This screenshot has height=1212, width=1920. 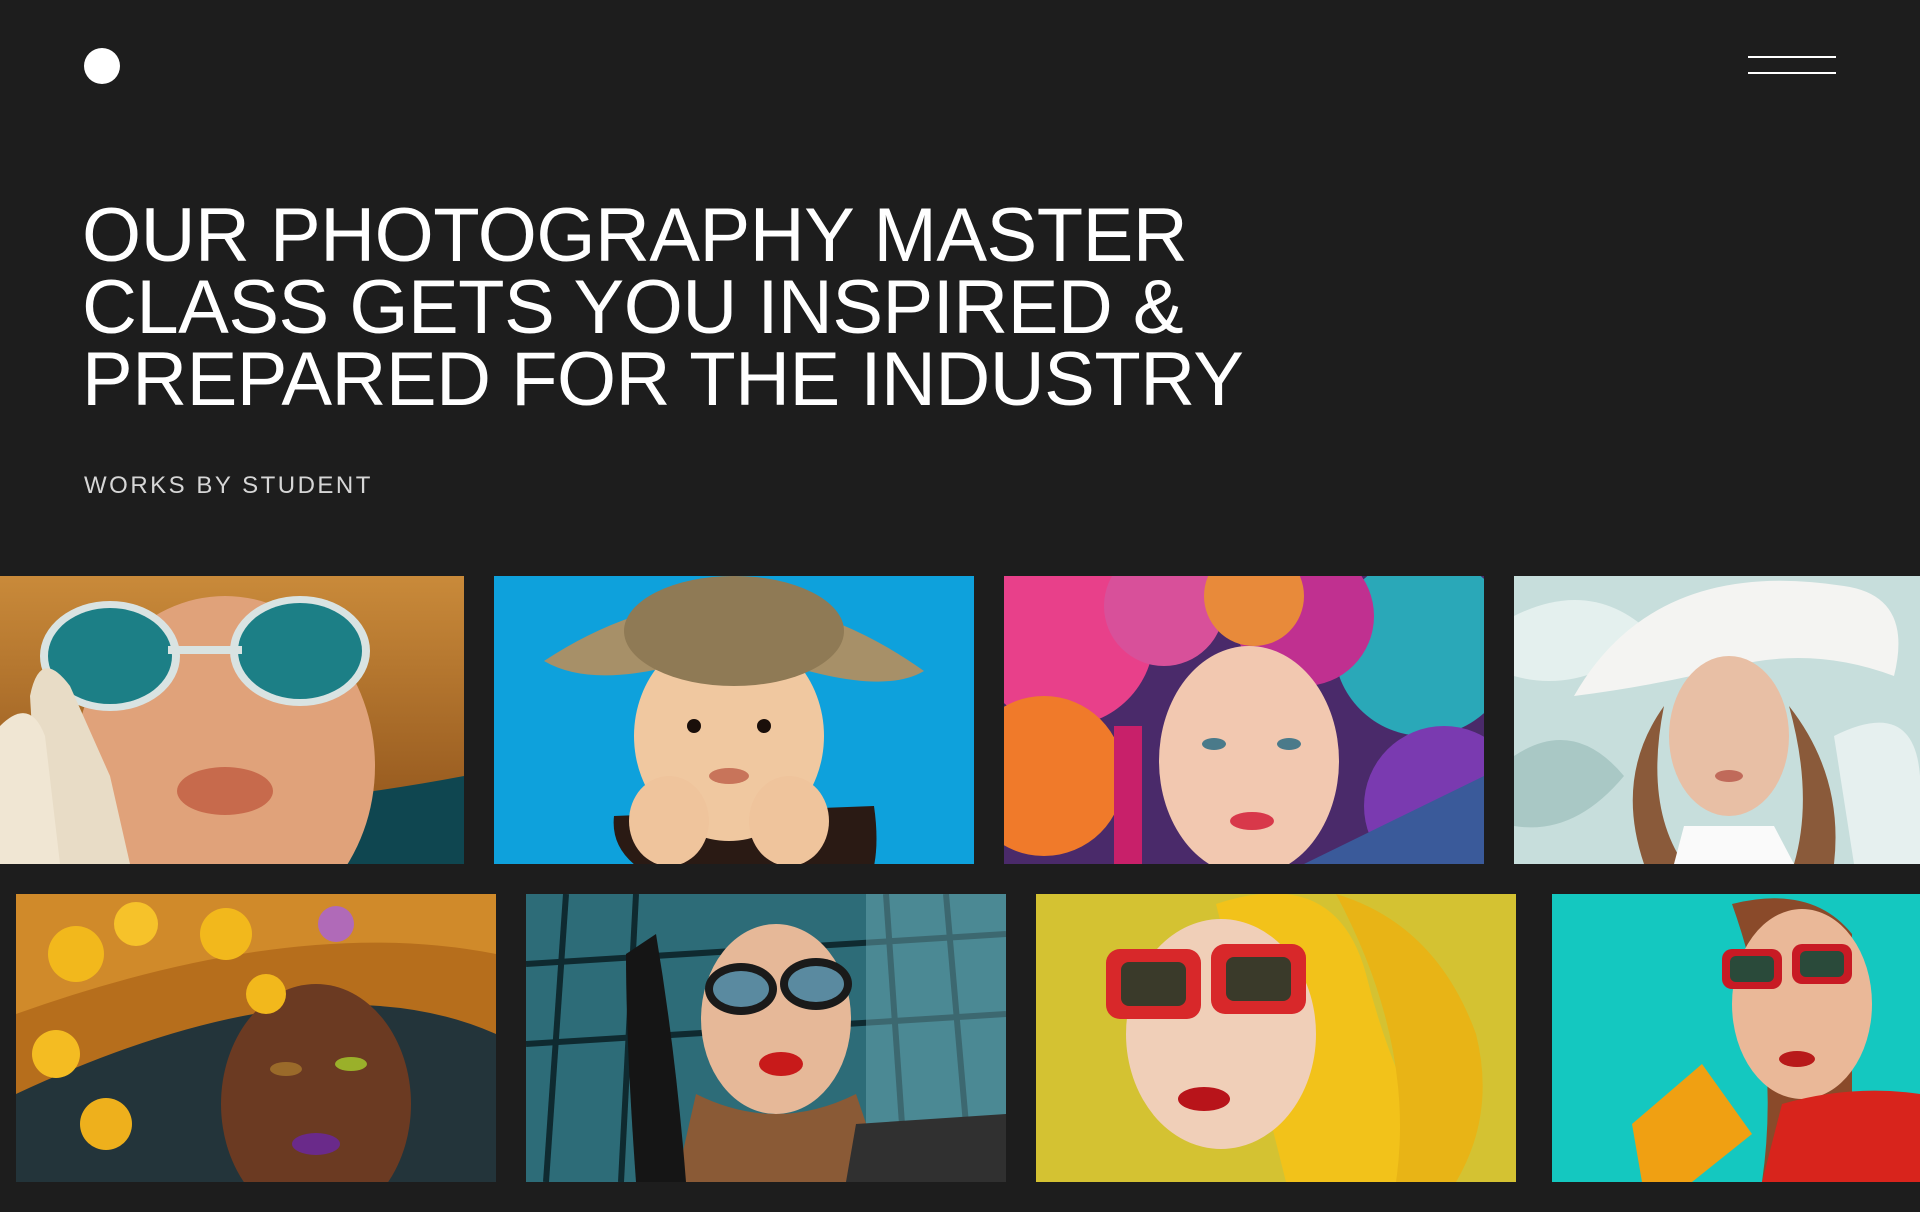 I want to click on gallery-photo-woman-orchid-hat, so click(x=256, y=1038).